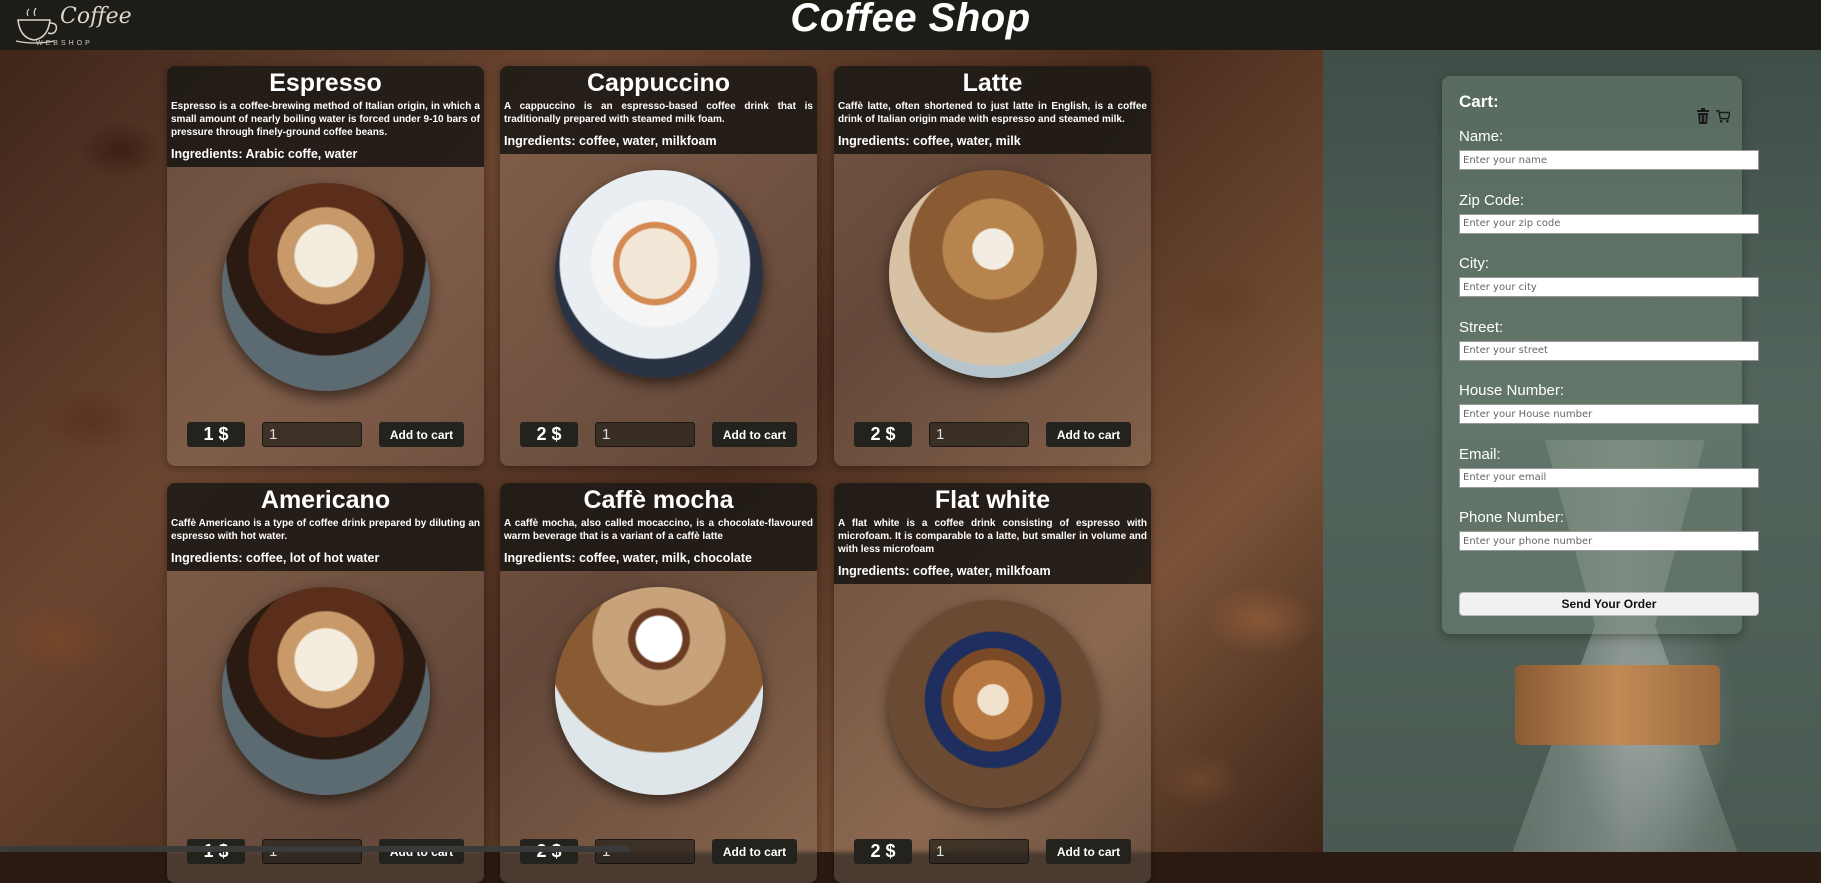 This screenshot has width=1821, height=883. I want to click on top-bar: Coffee WEBSHOP Coffee Shop, so click(910, 25).